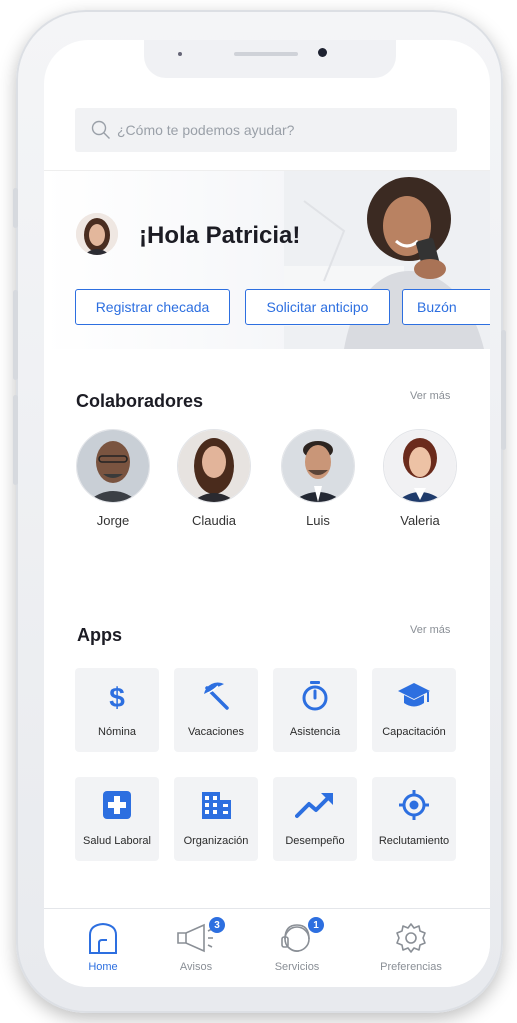 The height and width of the screenshot is (1023, 517). I want to click on stopwatch-icon, so click(315, 696).